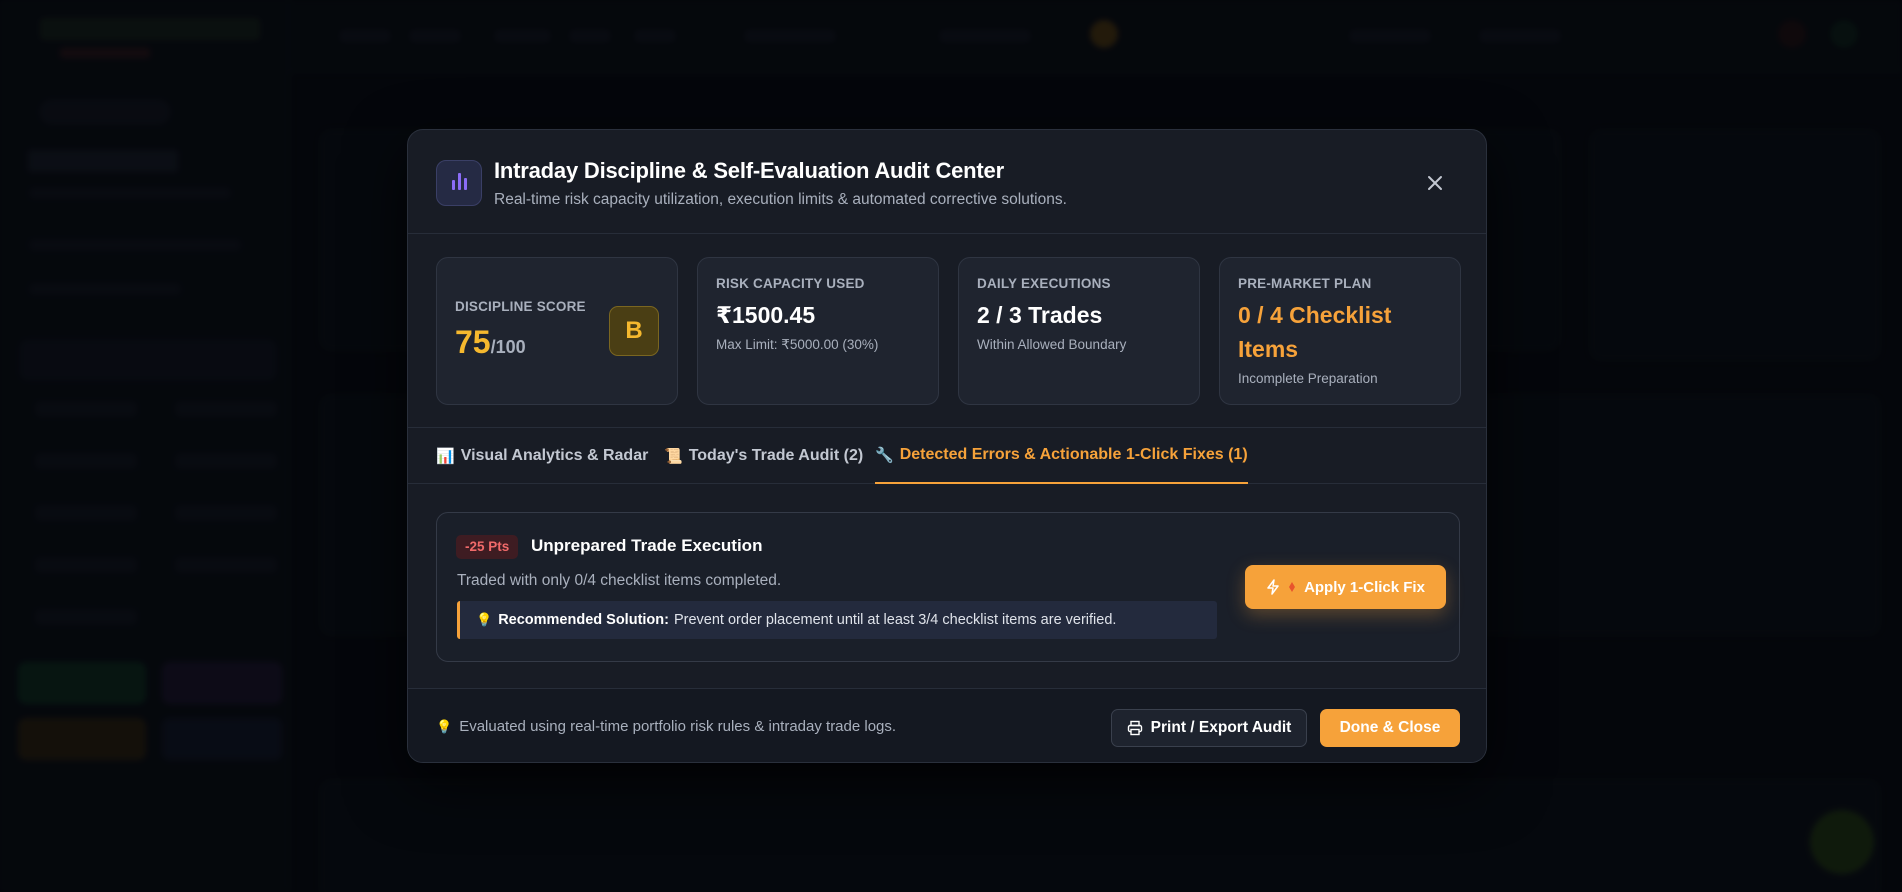 The width and height of the screenshot is (1902, 892). What do you see at coordinates (1221, 727) in the screenshot?
I see `print-export-label: Print / Export Audit` at bounding box center [1221, 727].